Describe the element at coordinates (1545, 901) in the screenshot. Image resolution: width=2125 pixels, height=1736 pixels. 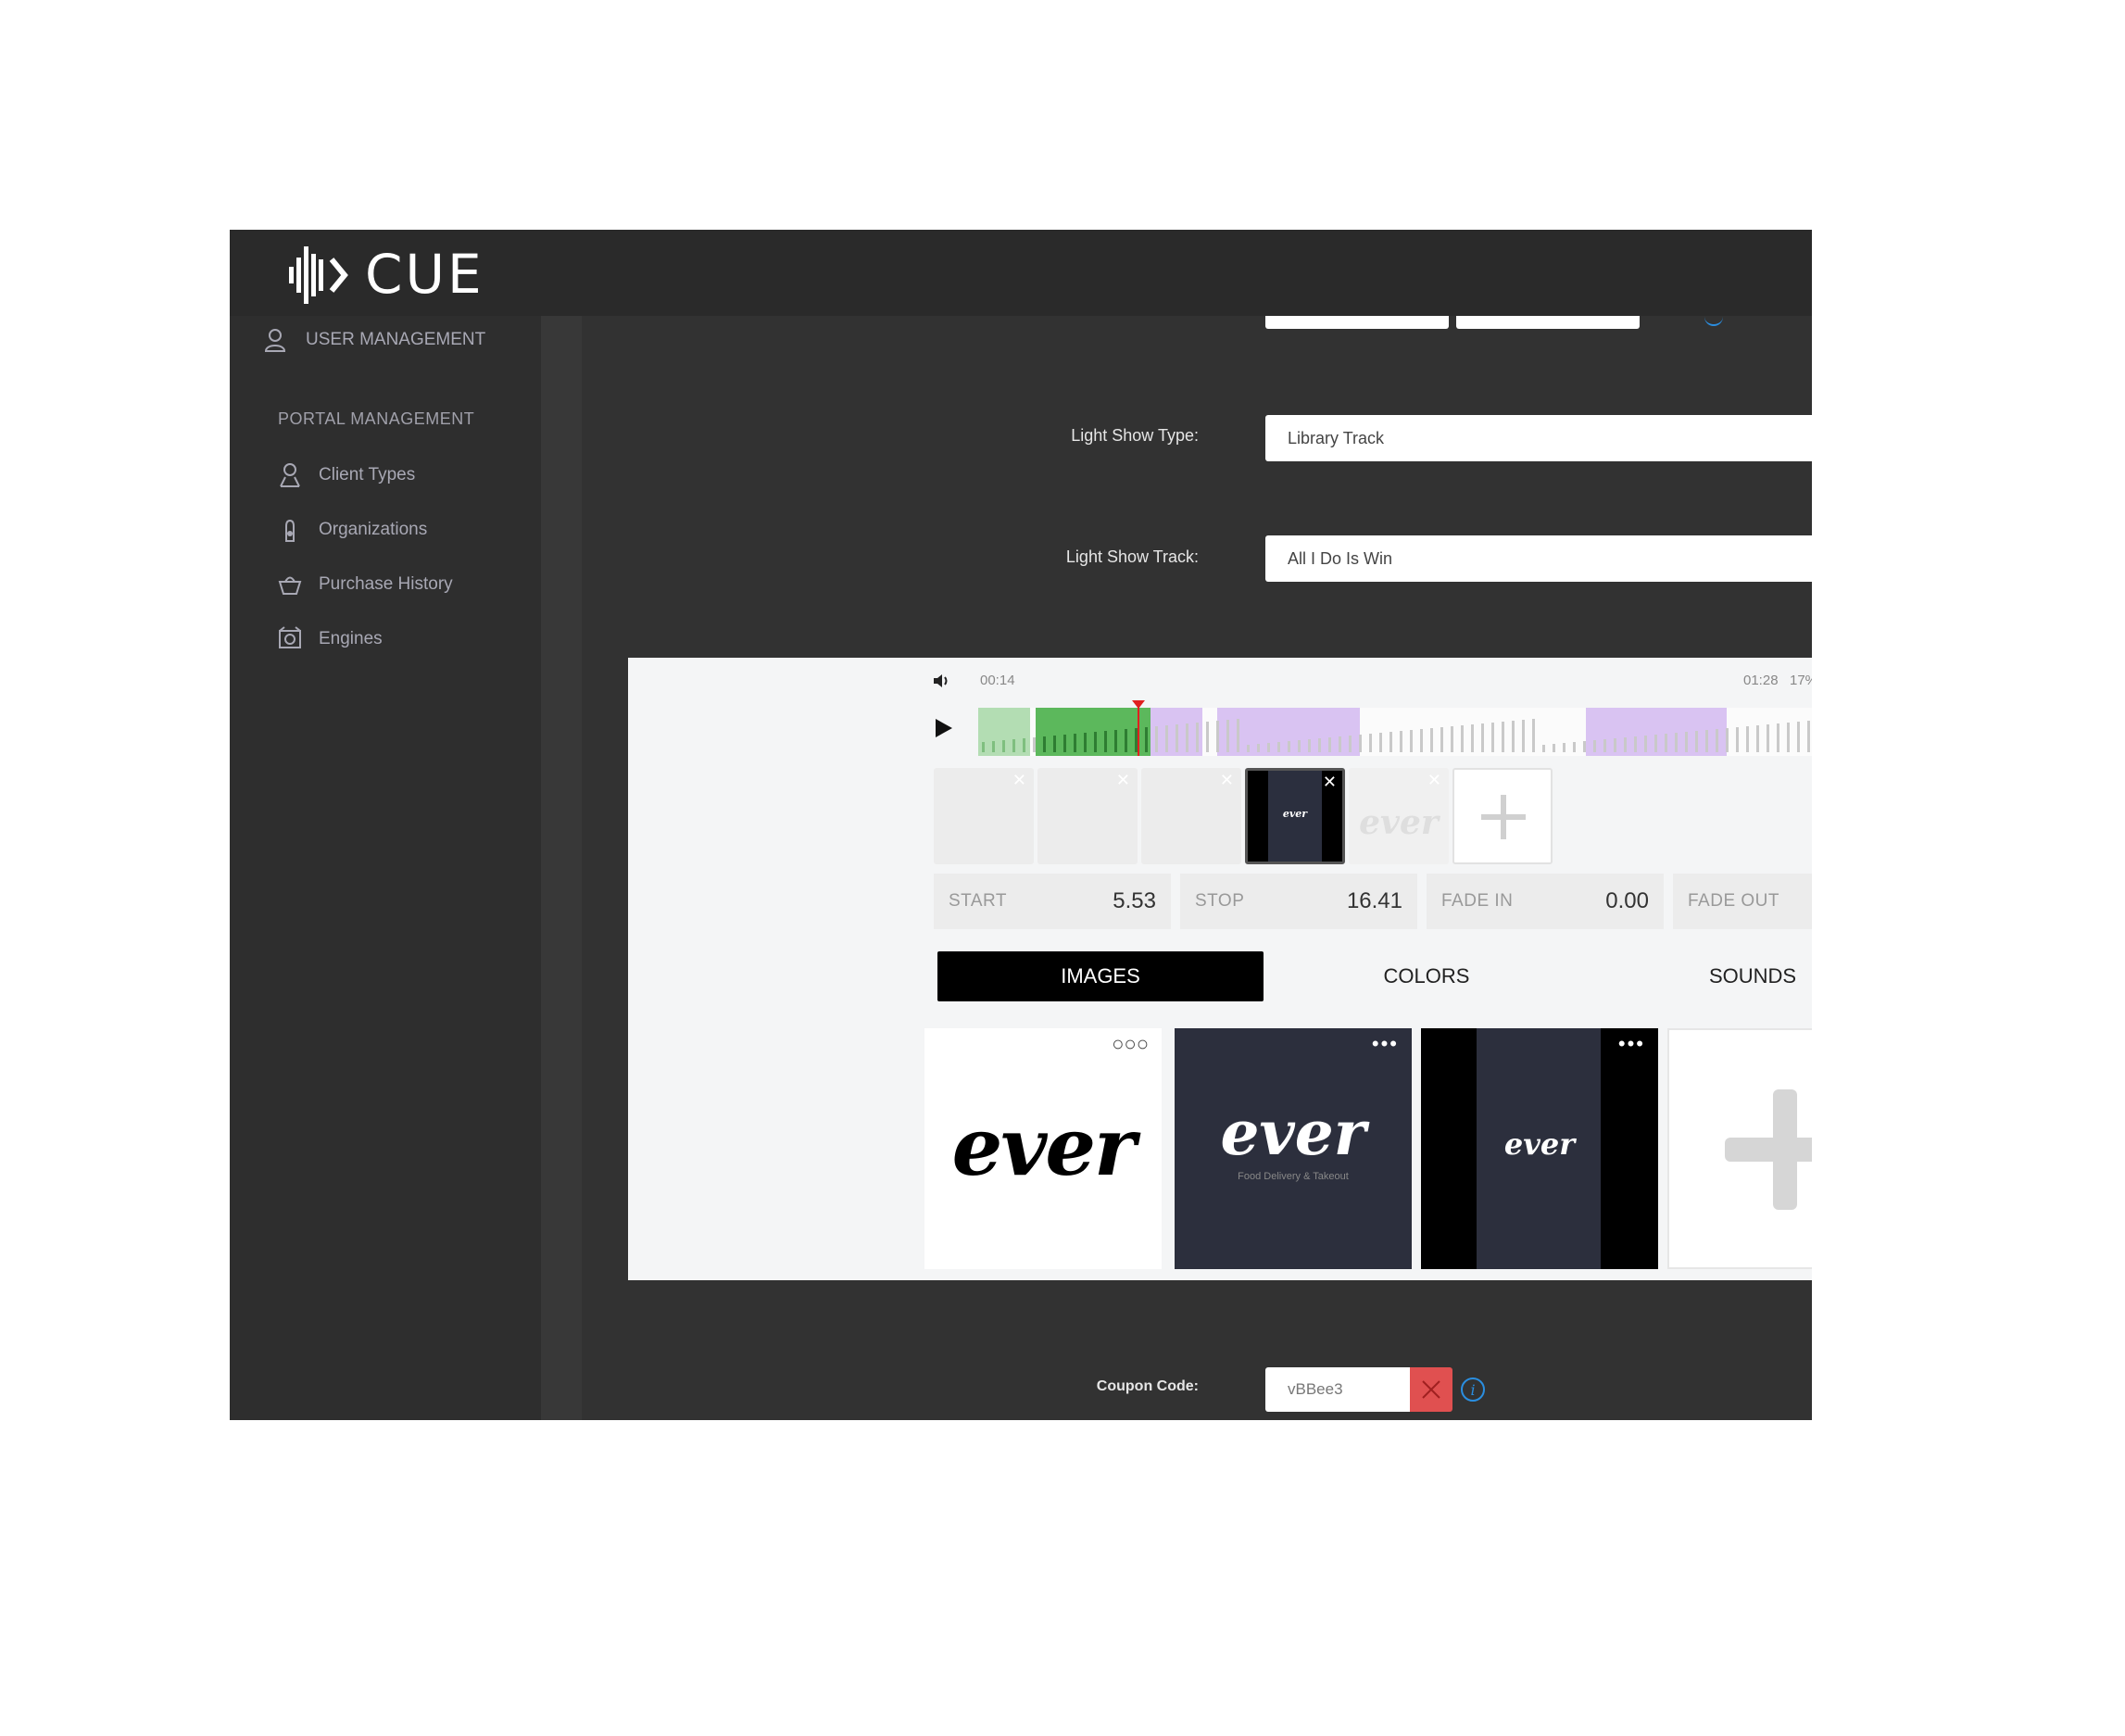
I see `fade-in-field: FADE IN 0.00` at that location.